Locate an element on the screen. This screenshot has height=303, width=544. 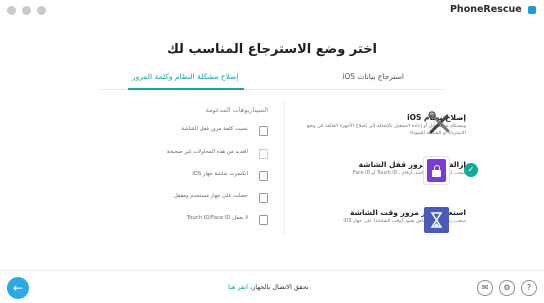
scenario-item: نسيت كلمة مرور قفل الشاشة is located at coordinates (183, 132).